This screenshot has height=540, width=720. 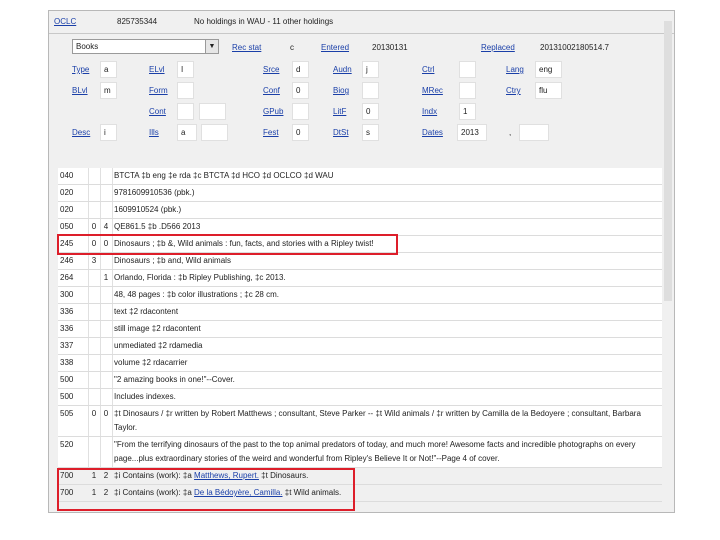 What do you see at coordinates (472, 132) in the screenshot?
I see `dates-field-1: 2013` at bounding box center [472, 132].